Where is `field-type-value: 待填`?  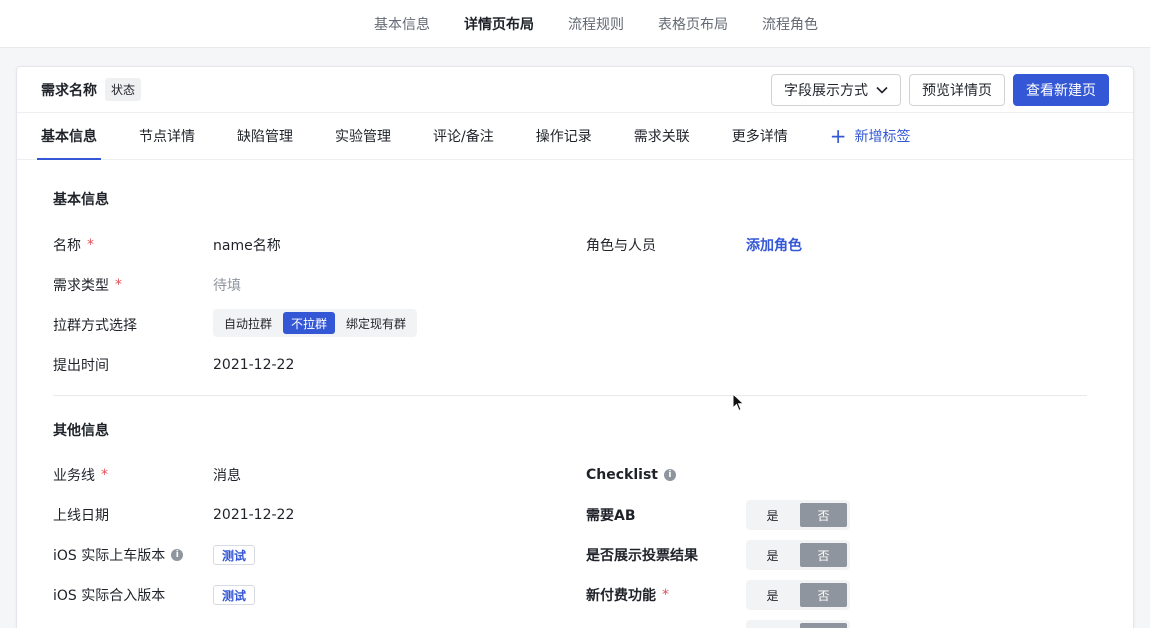 field-type-value: 待填 is located at coordinates (227, 285).